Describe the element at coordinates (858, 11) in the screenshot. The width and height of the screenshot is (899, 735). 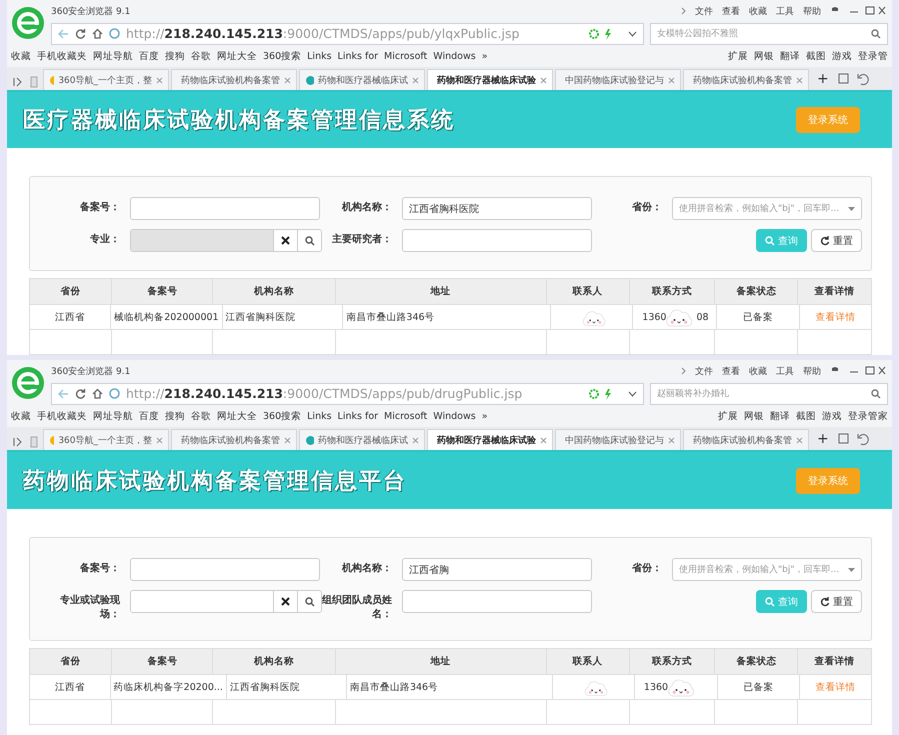
I see `window-controls-icon` at that location.